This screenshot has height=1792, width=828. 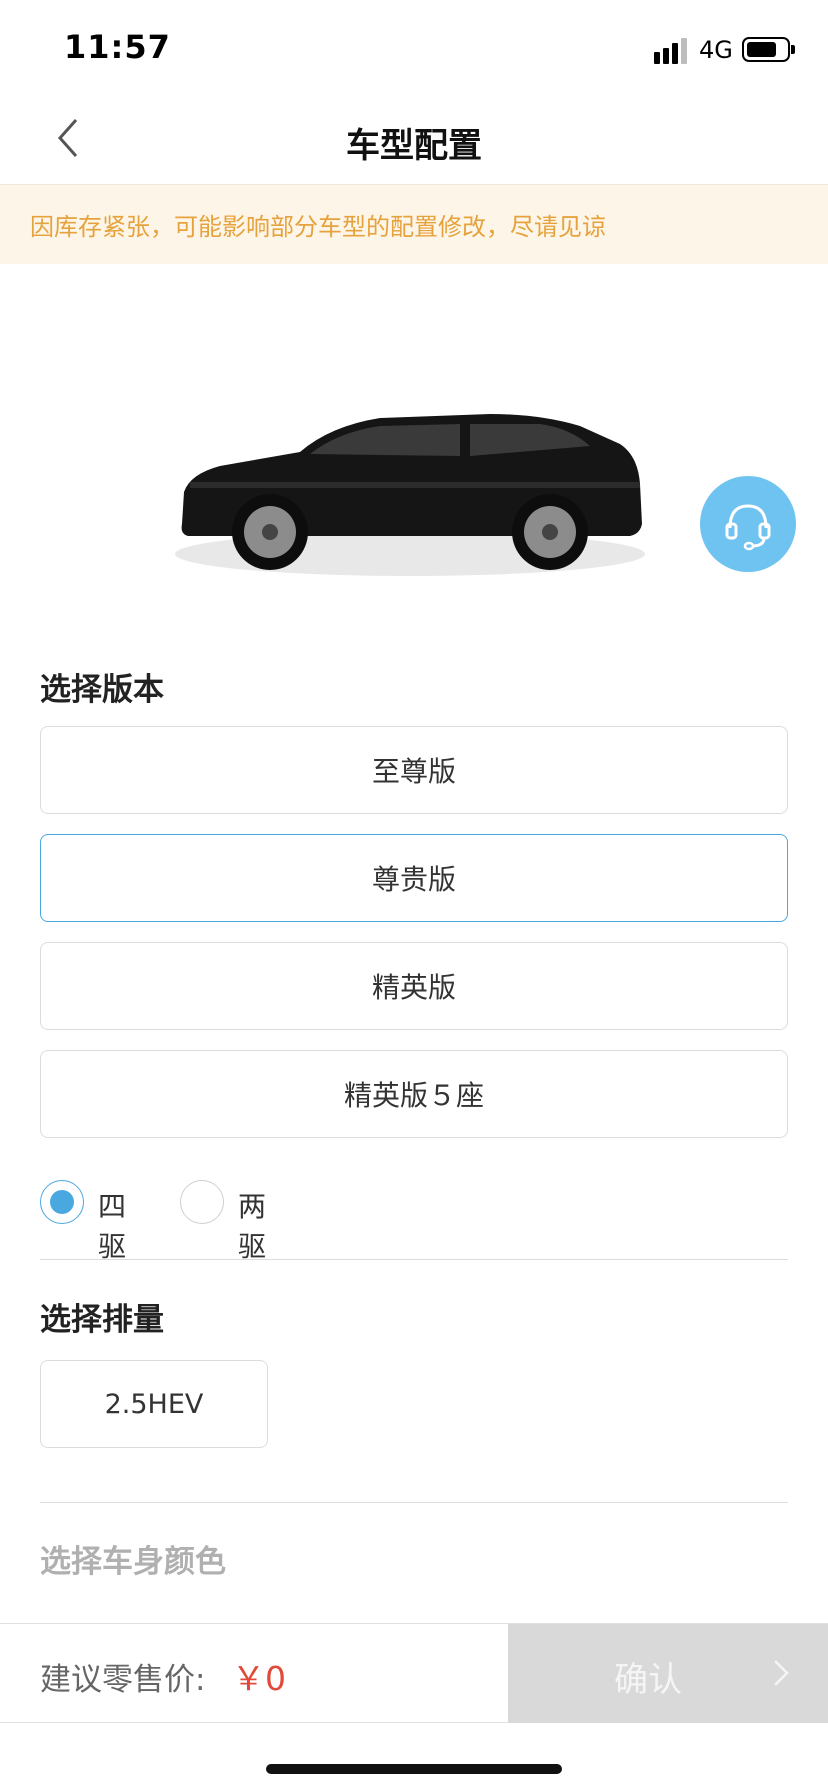 I want to click on notice-banner: 因库存紧张，可能影响部分车型的配置修改，尽请见谅, so click(x=414, y=224).